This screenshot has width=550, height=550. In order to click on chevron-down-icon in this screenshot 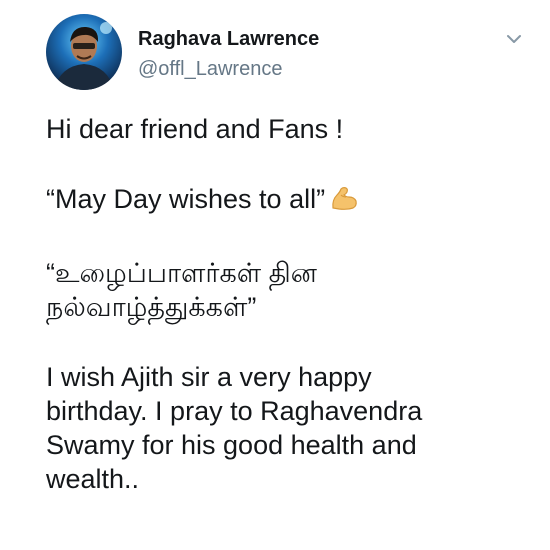, I will do `click(514, 39)`.